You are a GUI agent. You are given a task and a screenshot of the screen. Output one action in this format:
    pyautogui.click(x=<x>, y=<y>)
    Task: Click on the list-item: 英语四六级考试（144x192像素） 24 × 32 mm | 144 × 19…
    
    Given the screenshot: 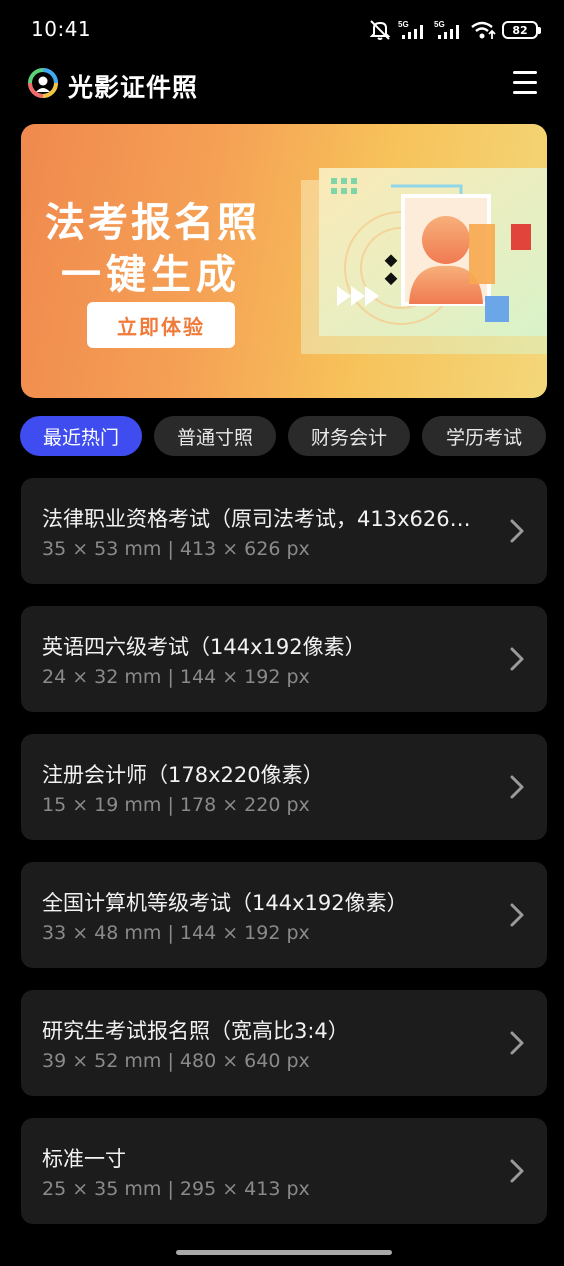 What is the action you would take?
    pyautogui.click(x=284, y=659)
    